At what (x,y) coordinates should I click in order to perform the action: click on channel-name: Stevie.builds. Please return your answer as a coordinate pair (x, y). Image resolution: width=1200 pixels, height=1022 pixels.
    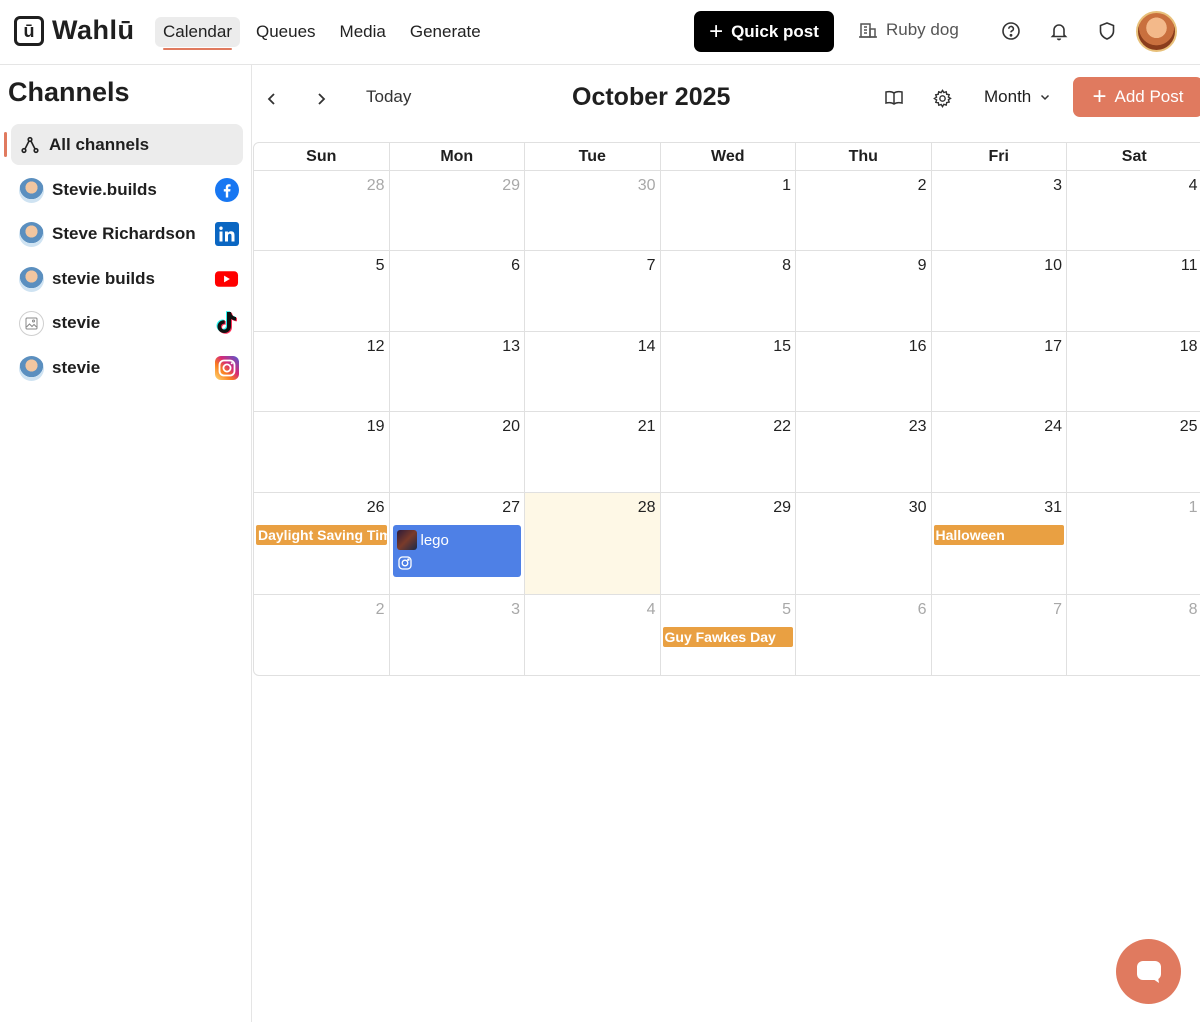
    Looking at the image, I should click on (104, 189).